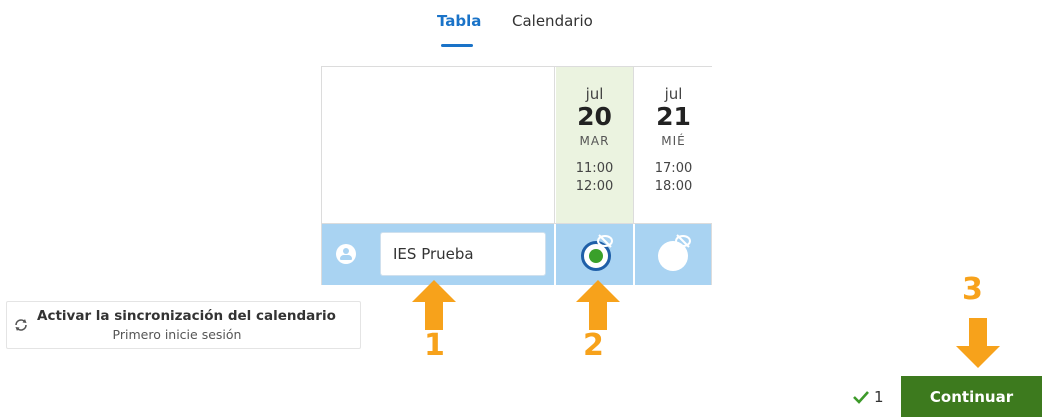  What do you see at coordinates (978, 343) in the screenshot?
I see `down-arrow-icon` at bounding box center [978, 343].